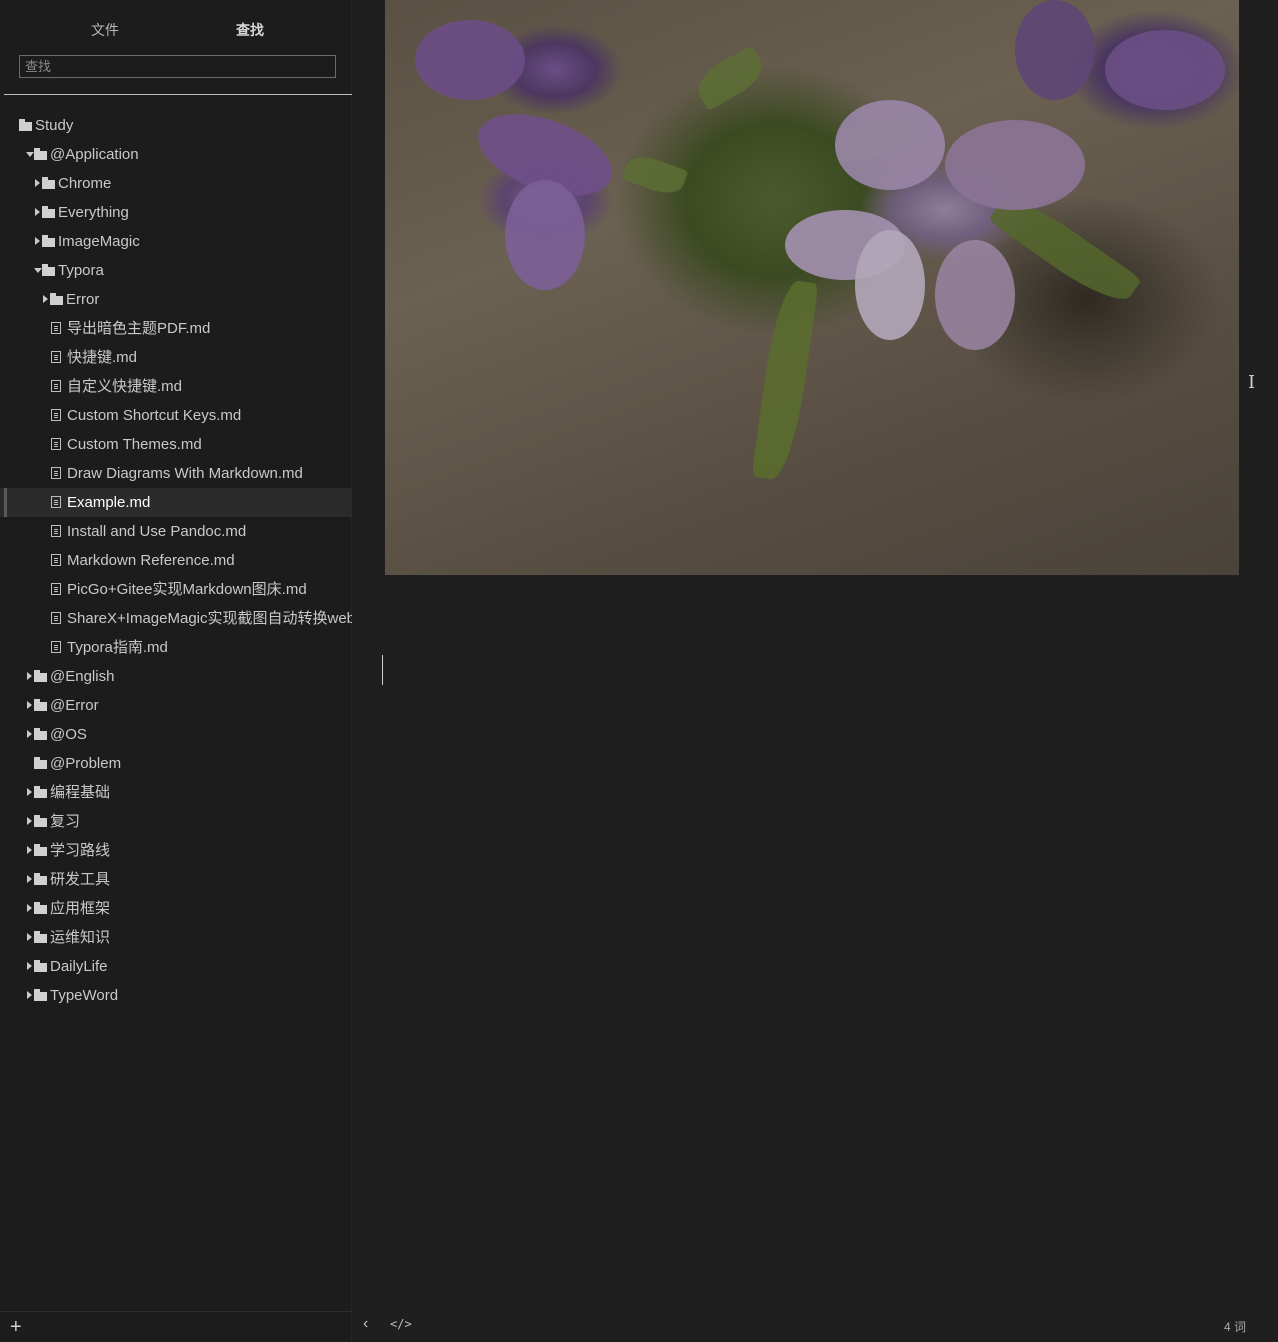 The width and height of the screenshot is (1278, 1342). Describe the element at coordinates (177, 66) in the screenshot. I see `search-input` at that location.